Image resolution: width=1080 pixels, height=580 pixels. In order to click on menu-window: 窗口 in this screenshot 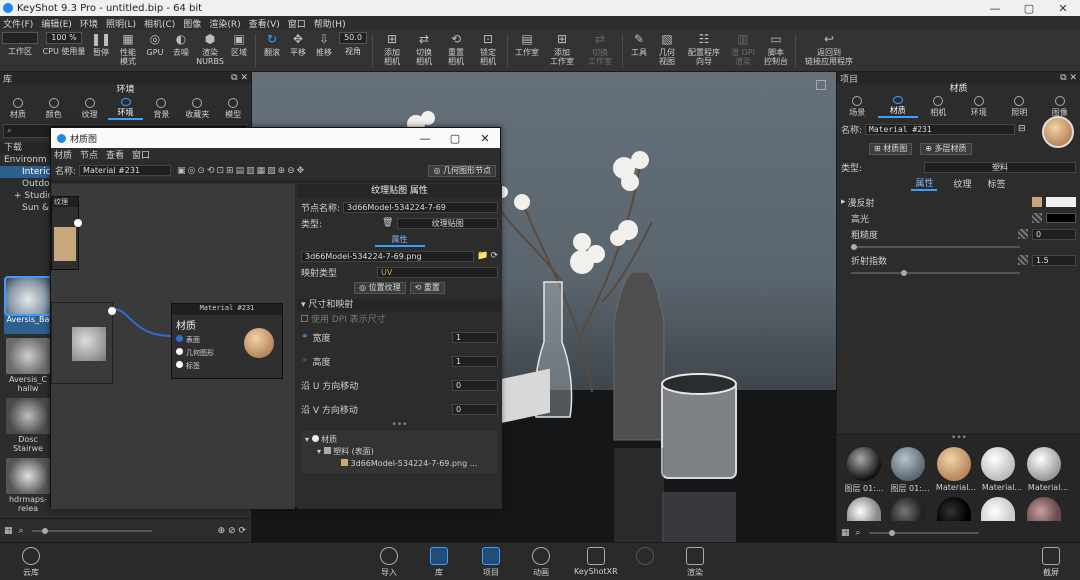, I will do `click(141, 154)`.